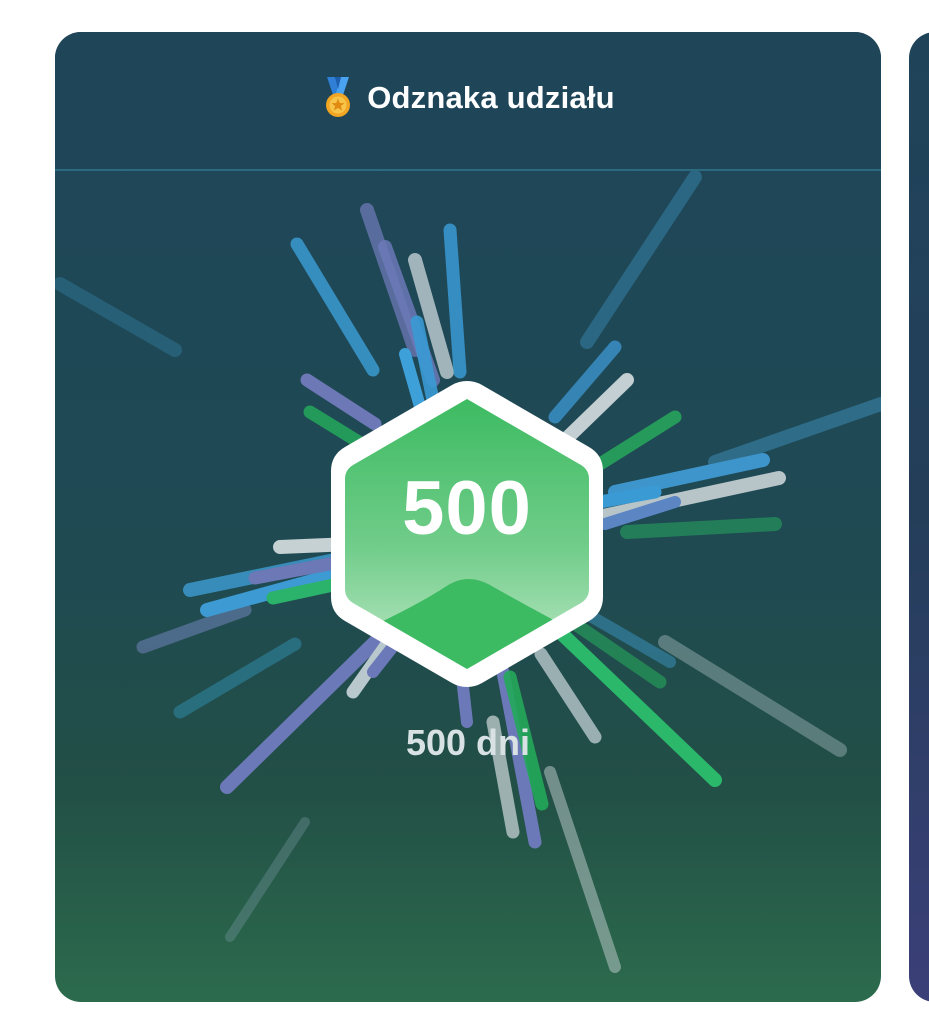 This screenshot has height=1024, width=929. What do you see at coordinates (467, 534) in the screenshot?
I see `streak-badge` at bounding box center [467, 534].